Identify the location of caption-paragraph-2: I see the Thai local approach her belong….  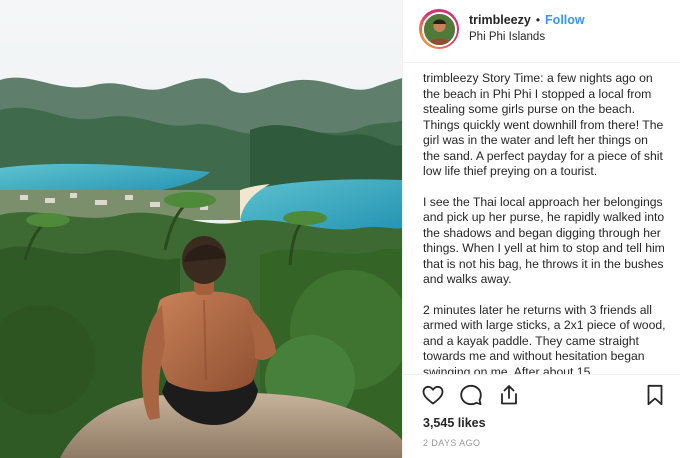
(544, 240).